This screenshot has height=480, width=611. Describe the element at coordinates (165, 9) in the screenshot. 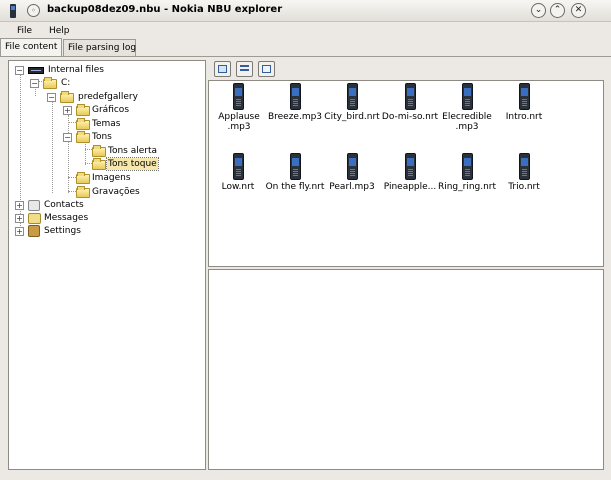

I see `window-title: backup08dez09.nbu - Nokia NBU explorer` at that location.